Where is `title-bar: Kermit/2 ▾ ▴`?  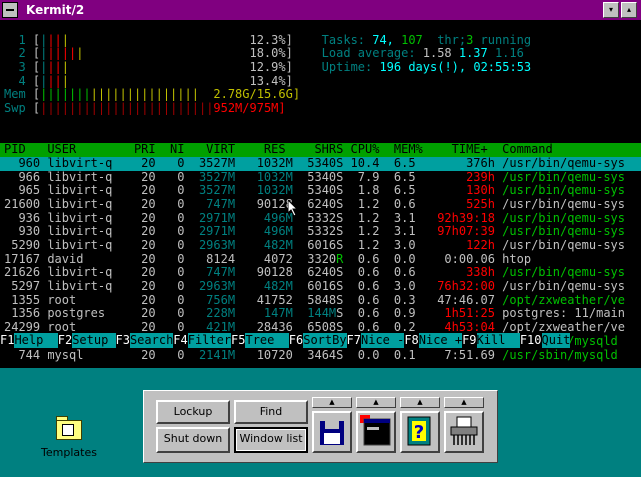
title-bar: Kermit/2 ▾ ▴ is located at coordinates (320, 10).